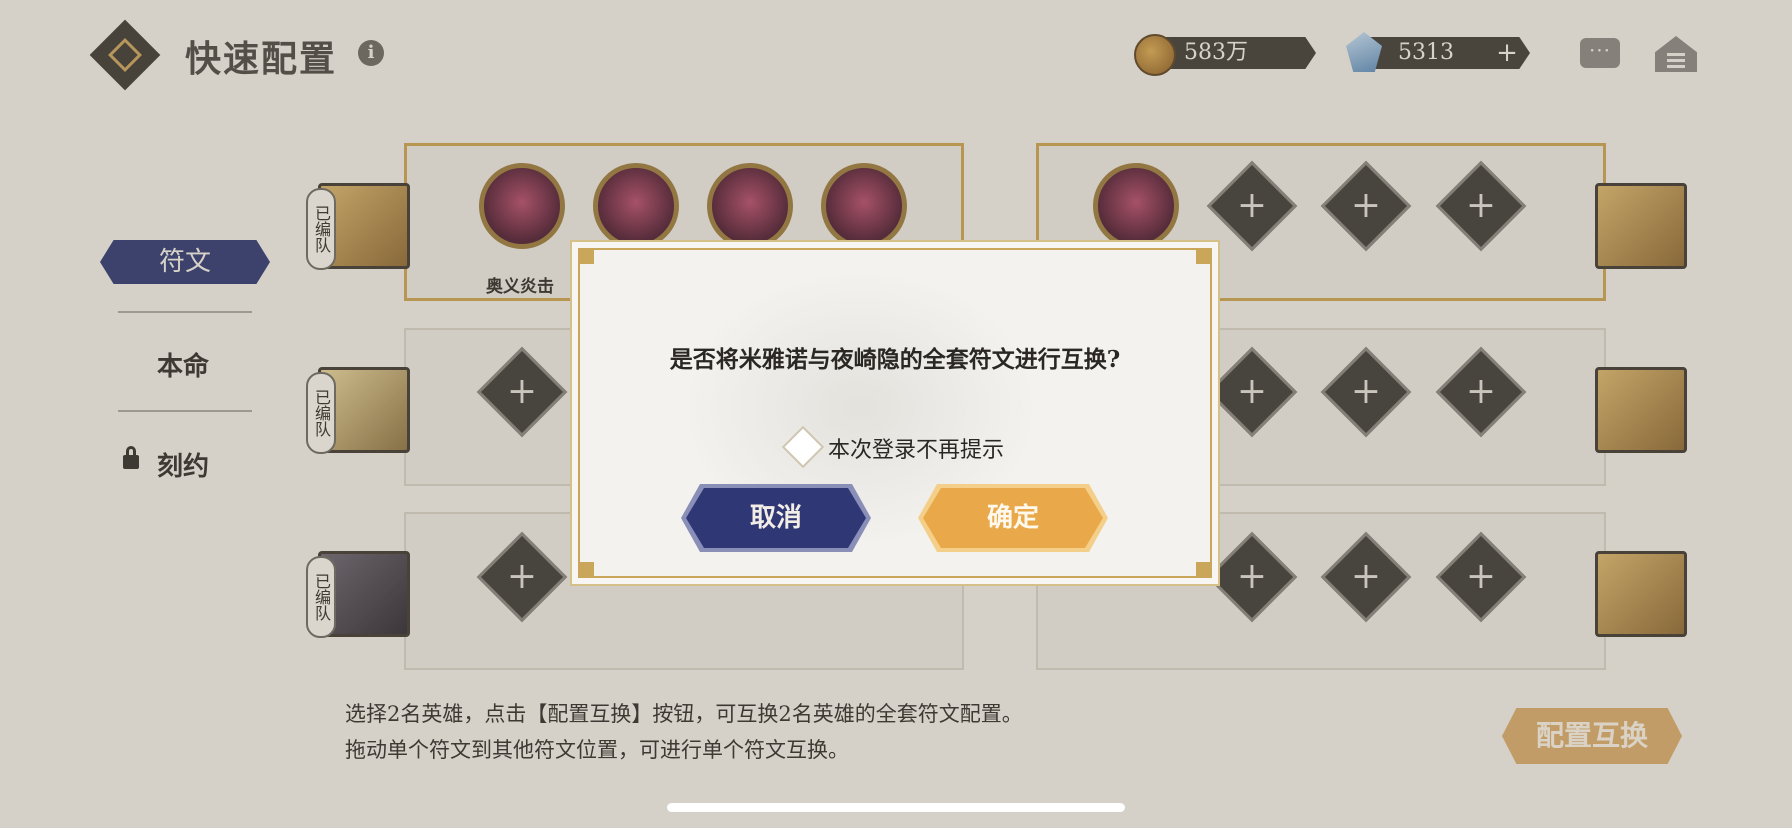 The width and height of the screenshot is (1792, 828). I want to click on cancel-button: 取消, so click(776, 518).